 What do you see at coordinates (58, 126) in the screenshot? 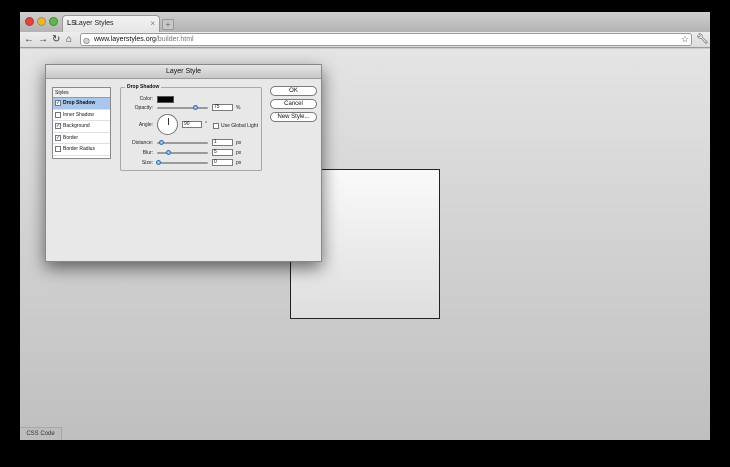
I see `checkbox-background: ✓` at bounding box center [58, 126].